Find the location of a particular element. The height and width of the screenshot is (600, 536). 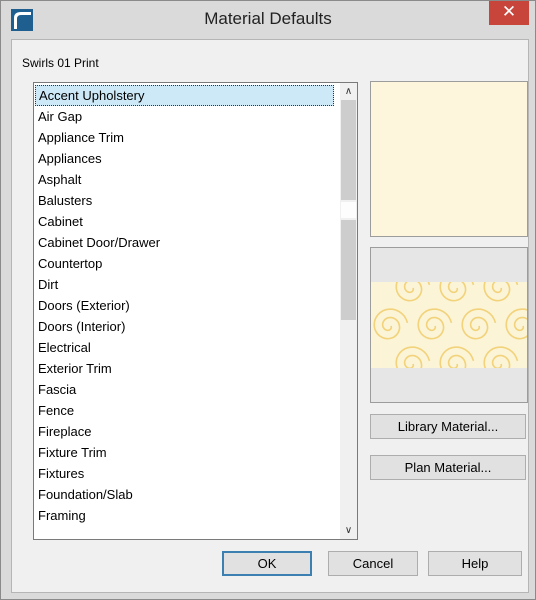

list-item: Exterior Trim is located at coordinates (186, 368).